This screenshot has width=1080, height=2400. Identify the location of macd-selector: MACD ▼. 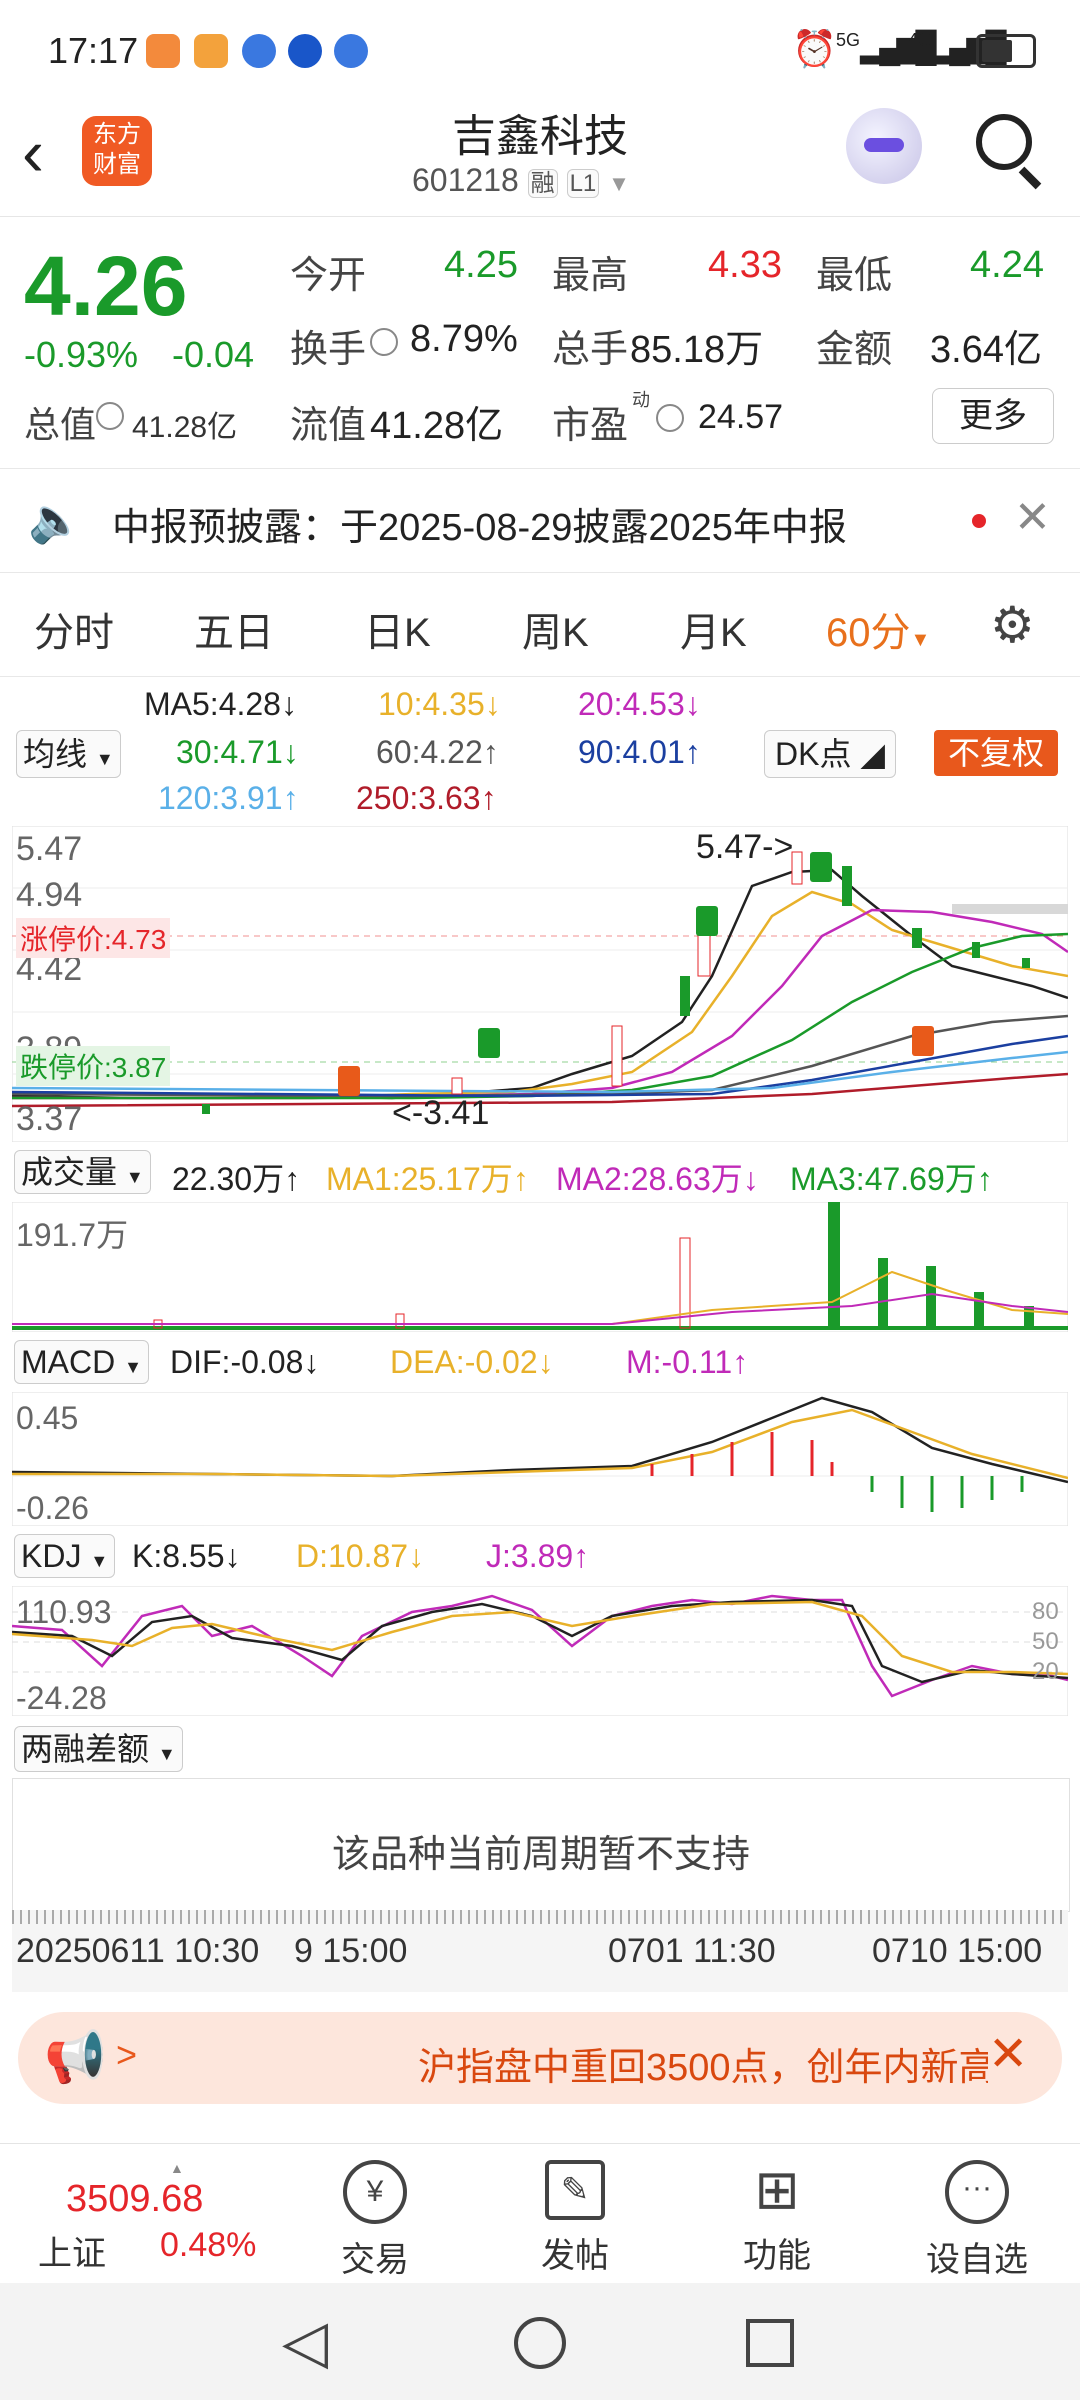
(81, 1362).